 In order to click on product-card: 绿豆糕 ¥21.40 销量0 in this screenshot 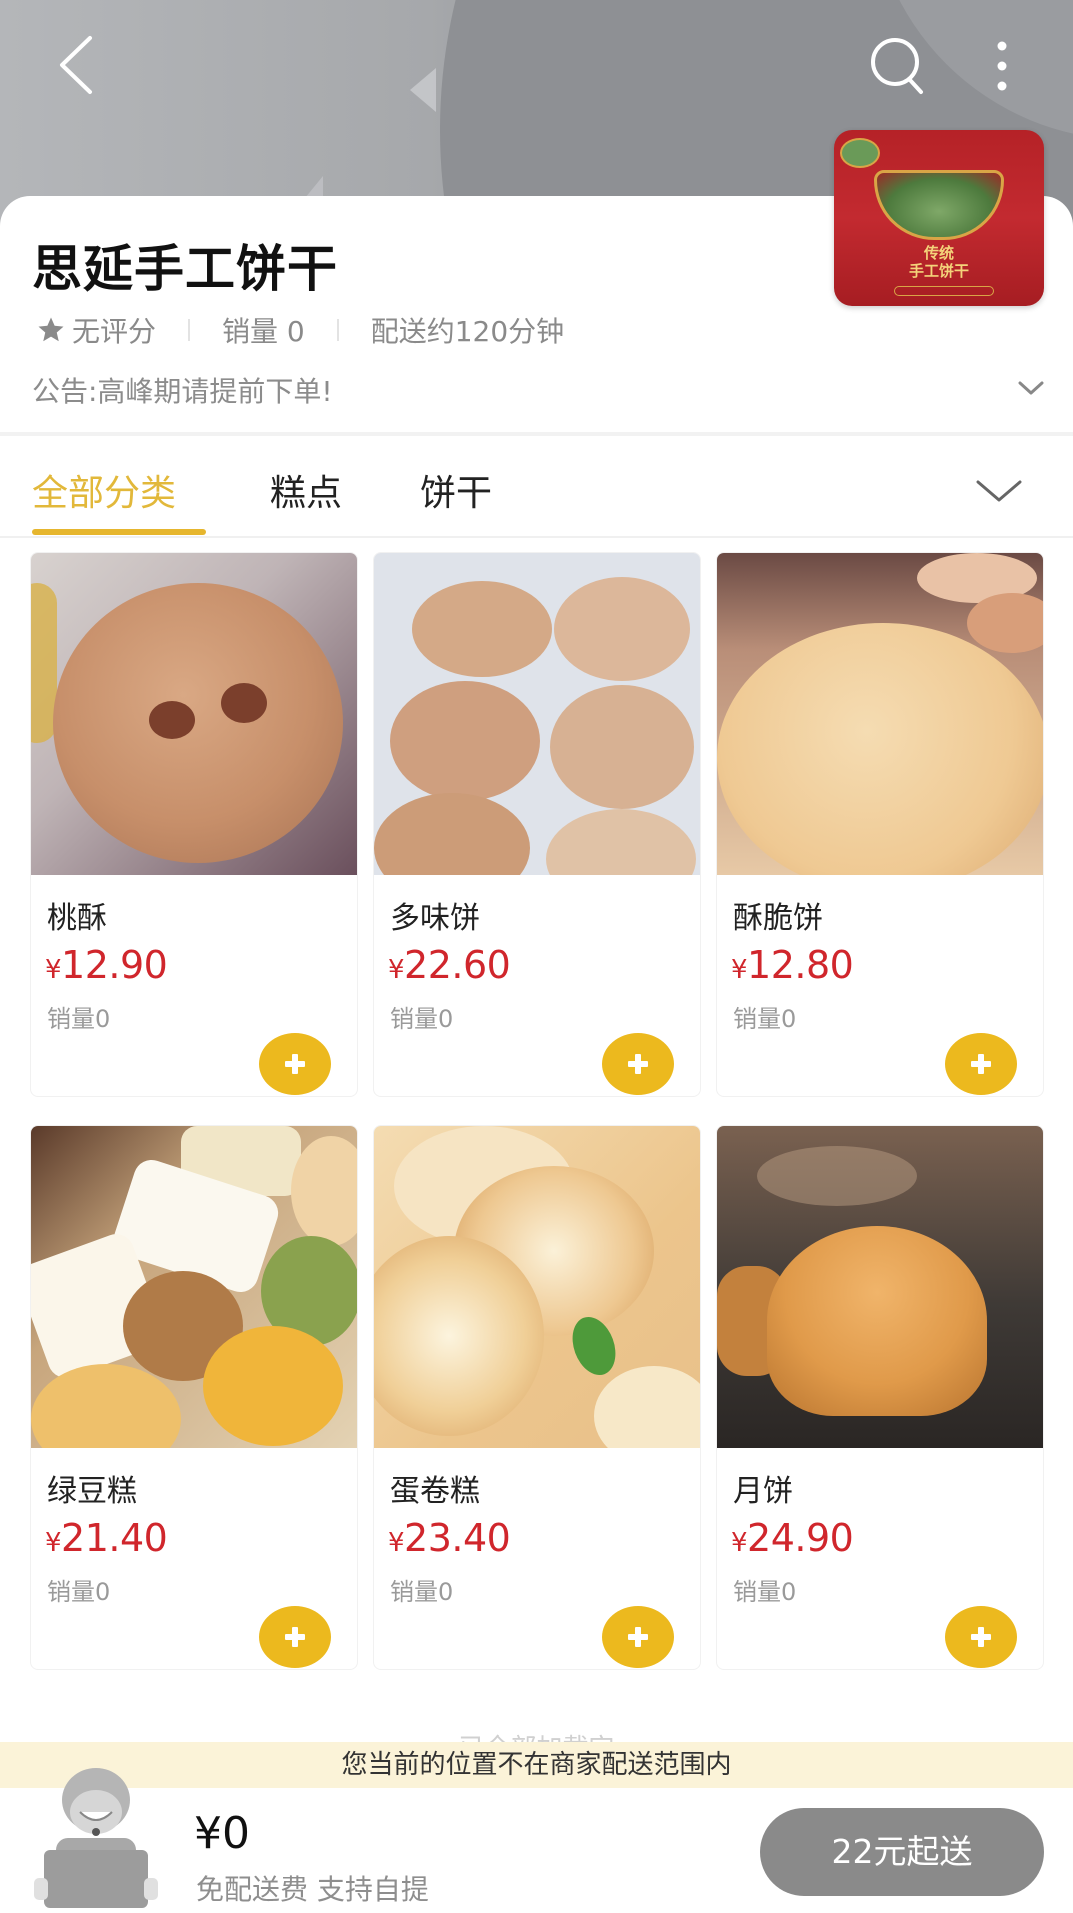, I will do `click(194, 1397)`.